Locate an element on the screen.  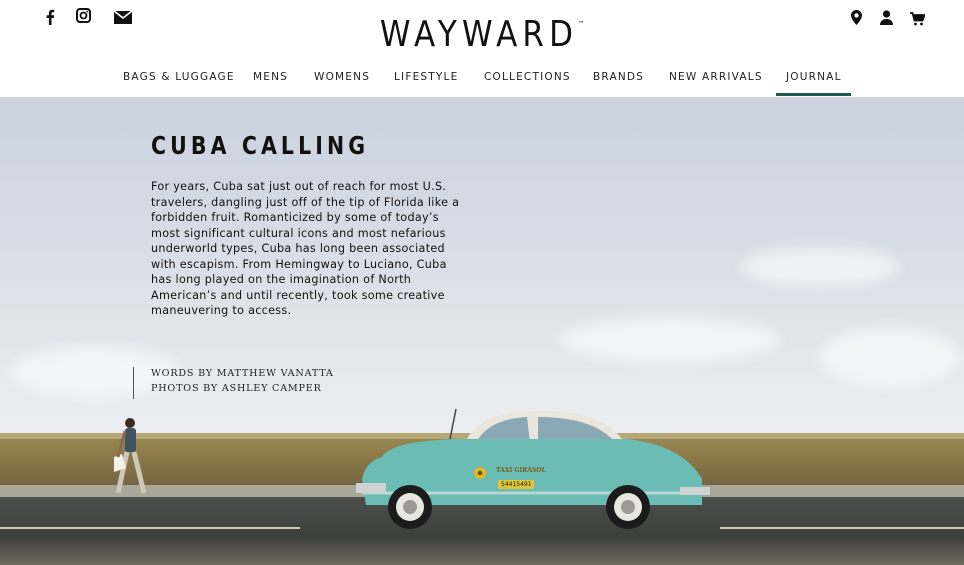
nav-item-journal: JOURNAL is located at coordinates (814, 77).